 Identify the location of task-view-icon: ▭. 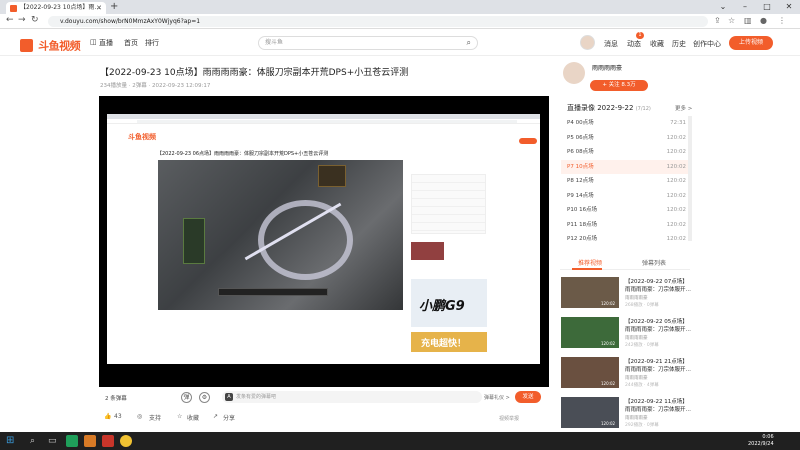
(54, 441).